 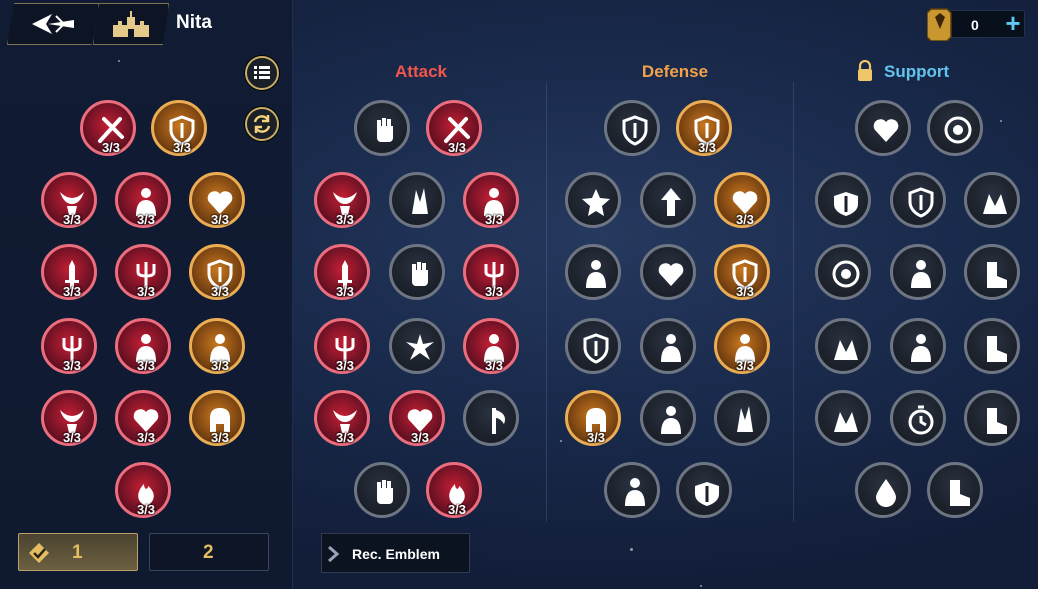 What do you see at coordinates (69, 272) in the screenshot?
I see `preview-emblem-single-sword: 3/3` at bounding box center [69, 272].